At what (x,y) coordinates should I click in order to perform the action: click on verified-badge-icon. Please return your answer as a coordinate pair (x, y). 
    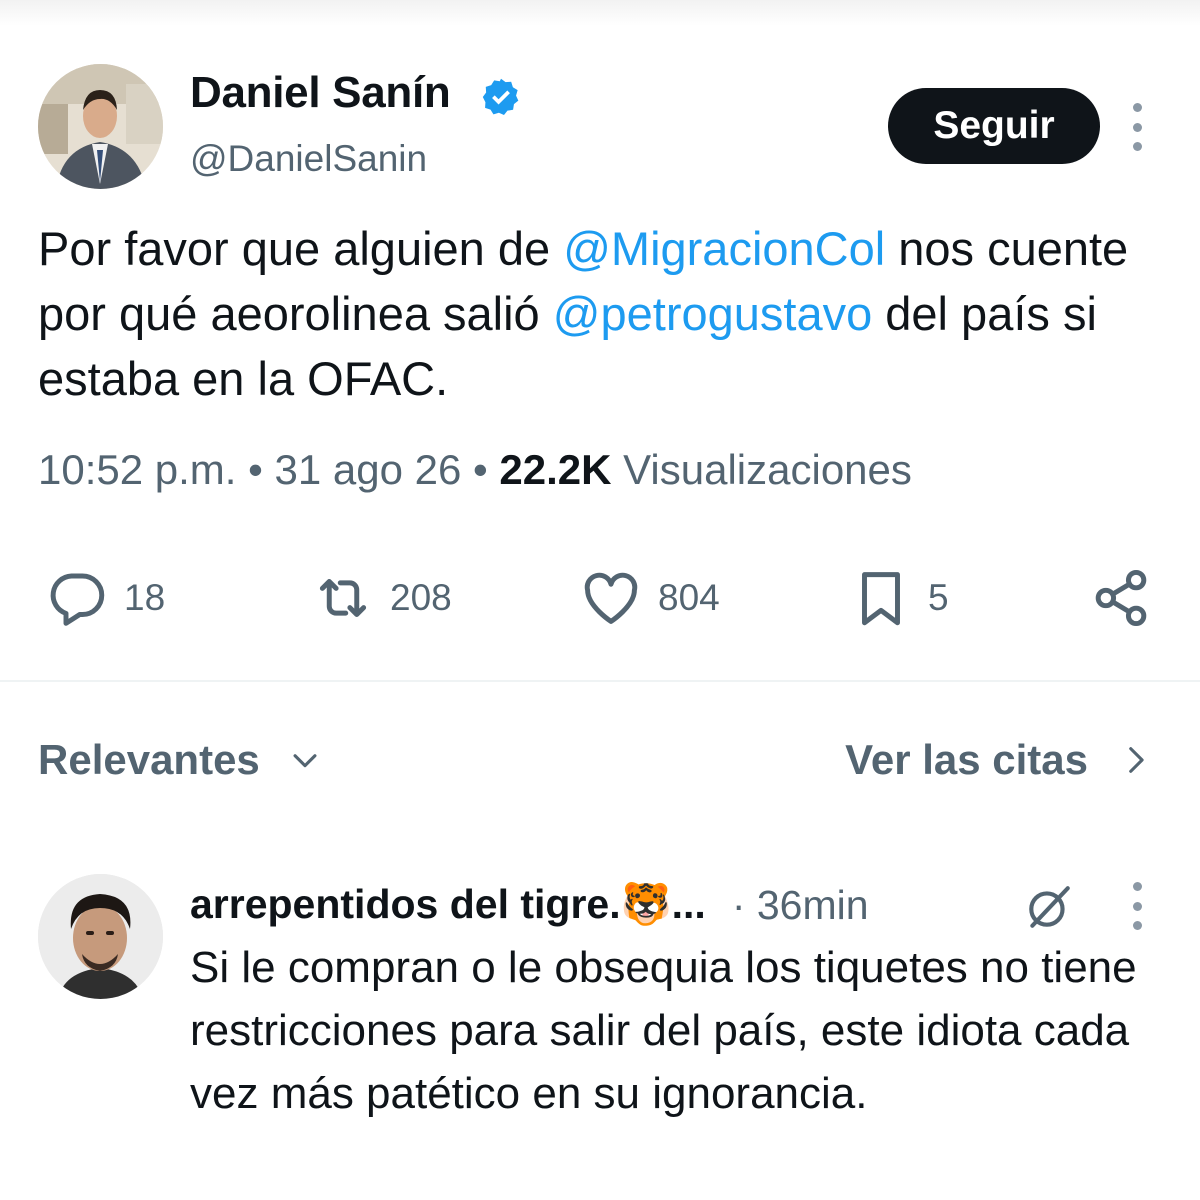
    Looking at the image, I should click on (501, 97).